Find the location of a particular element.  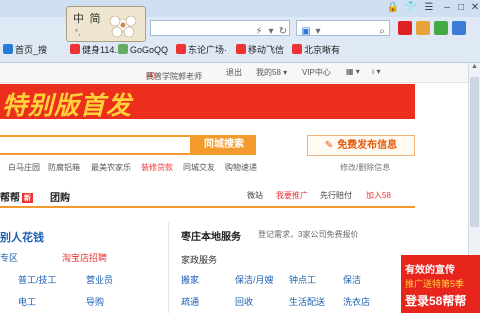

banner-title: 特别版首发 is located at coordinates (67, 105).